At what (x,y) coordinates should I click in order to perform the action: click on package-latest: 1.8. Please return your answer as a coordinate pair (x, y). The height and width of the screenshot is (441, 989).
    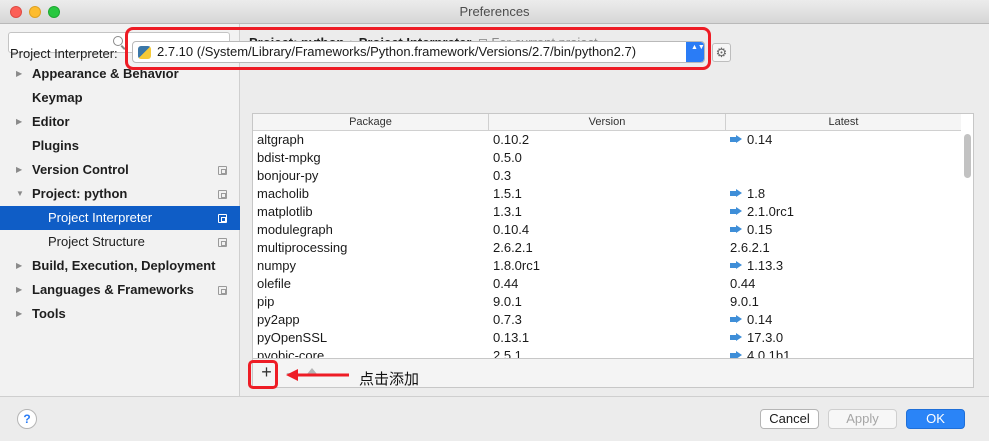
    Looking at the image, I should click on (747, 194).